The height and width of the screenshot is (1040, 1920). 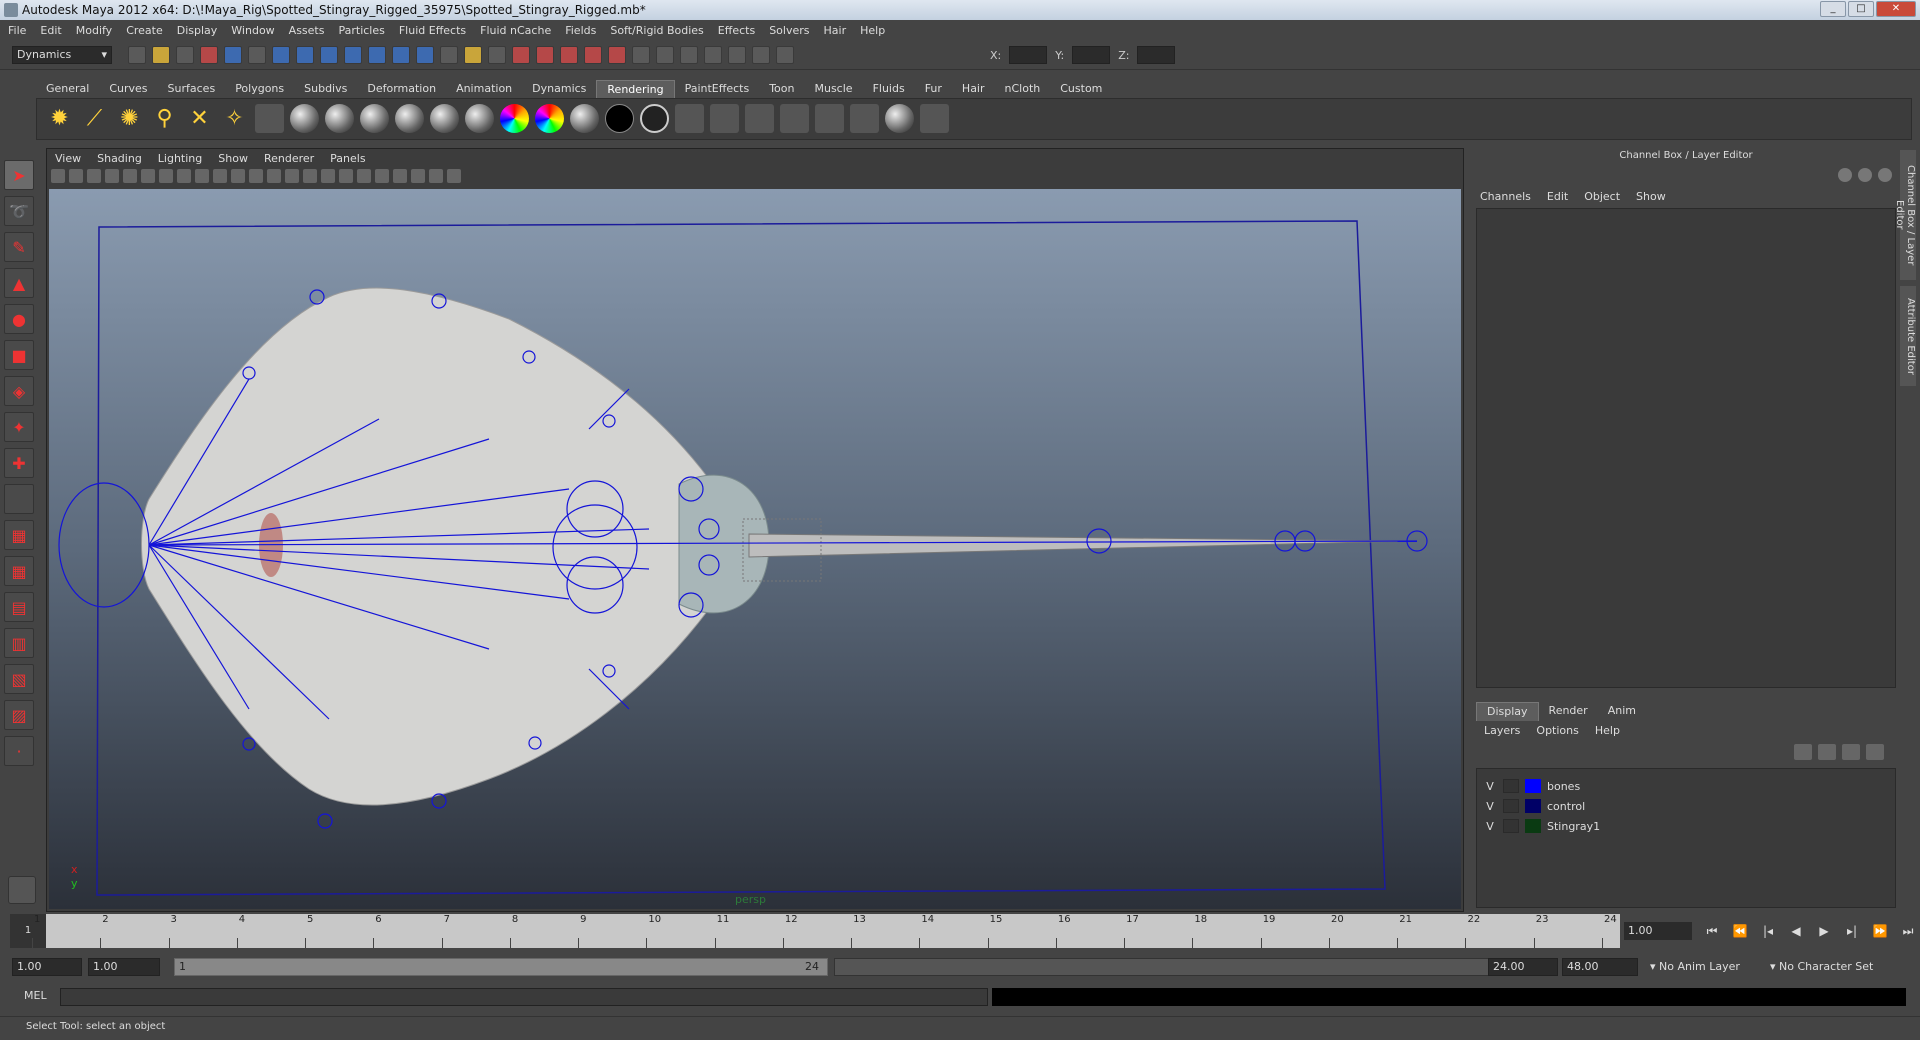 What do you see at coordinates (444, 118) in the screenshot?
I see `phong-material-icon` at bounding box center [444, 118].